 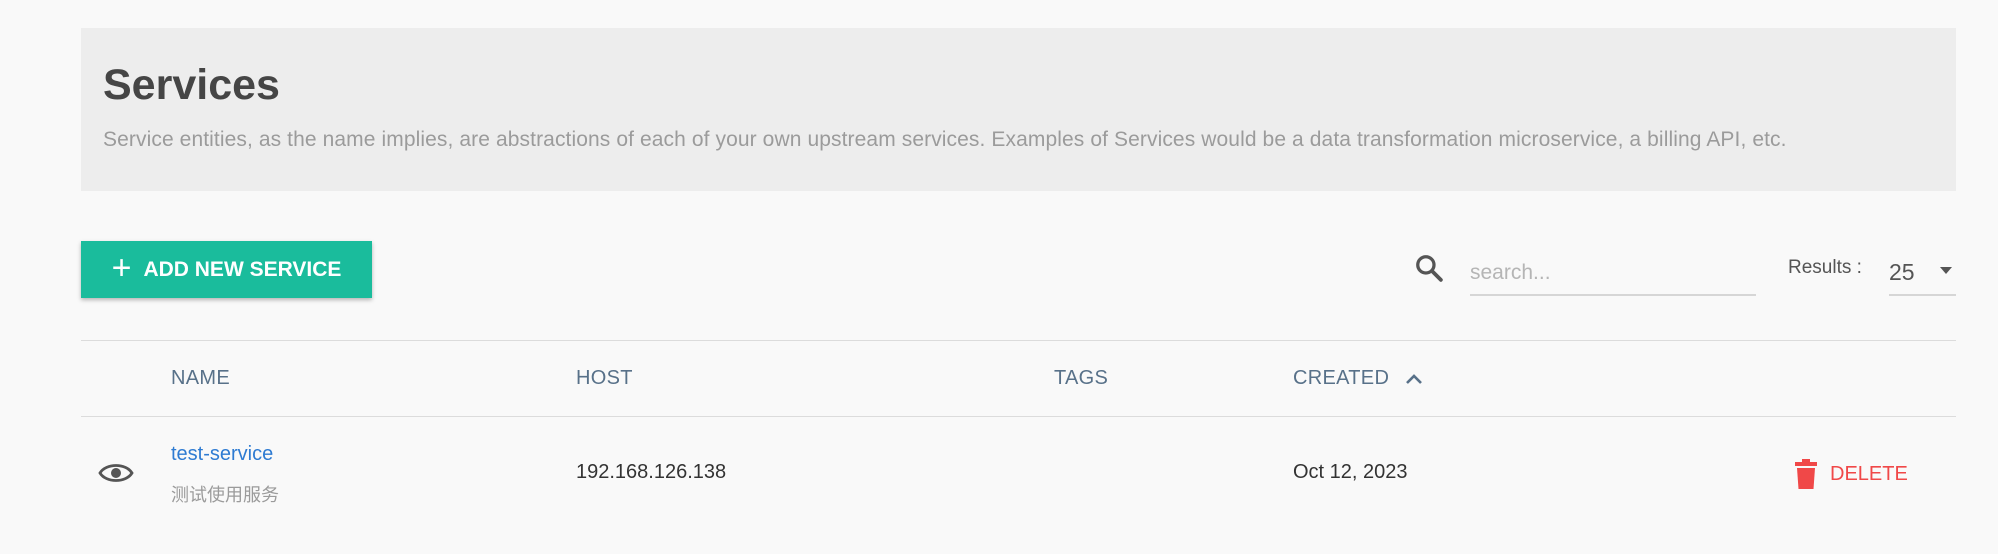 I want to click on table-top-divider, so click(x=1018, y=340).